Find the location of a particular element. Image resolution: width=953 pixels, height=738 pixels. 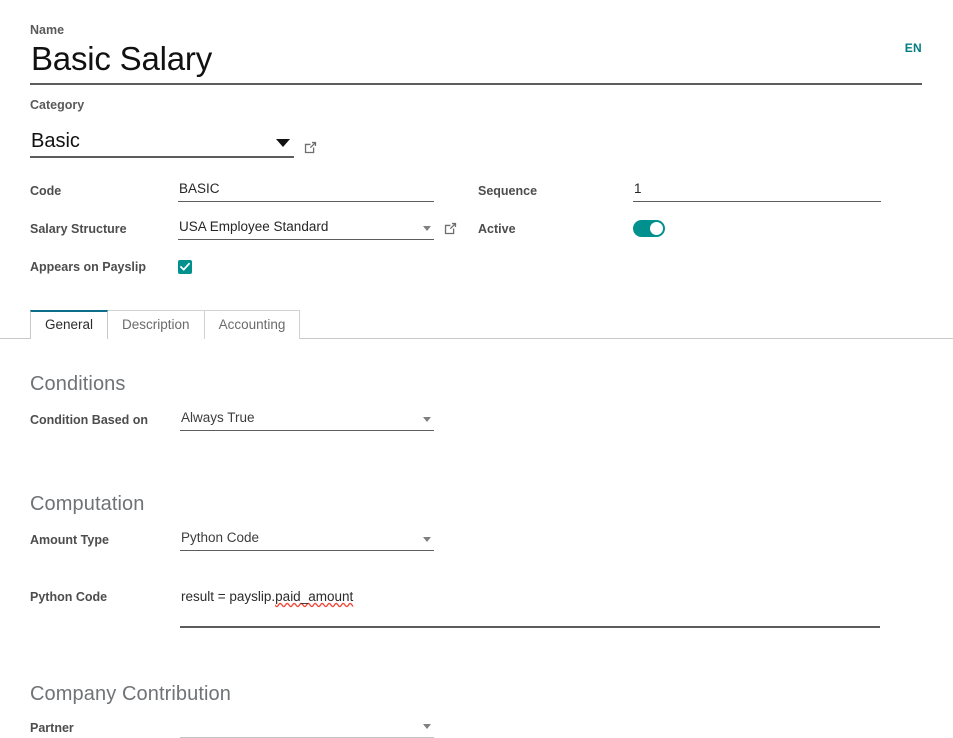

name-label: Name is located at coordinates (47, 30).